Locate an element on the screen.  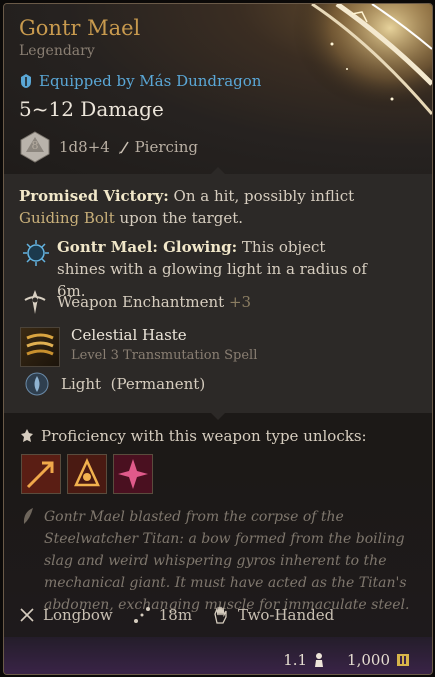
two-handed-icon is located at coordinates (220, 615).